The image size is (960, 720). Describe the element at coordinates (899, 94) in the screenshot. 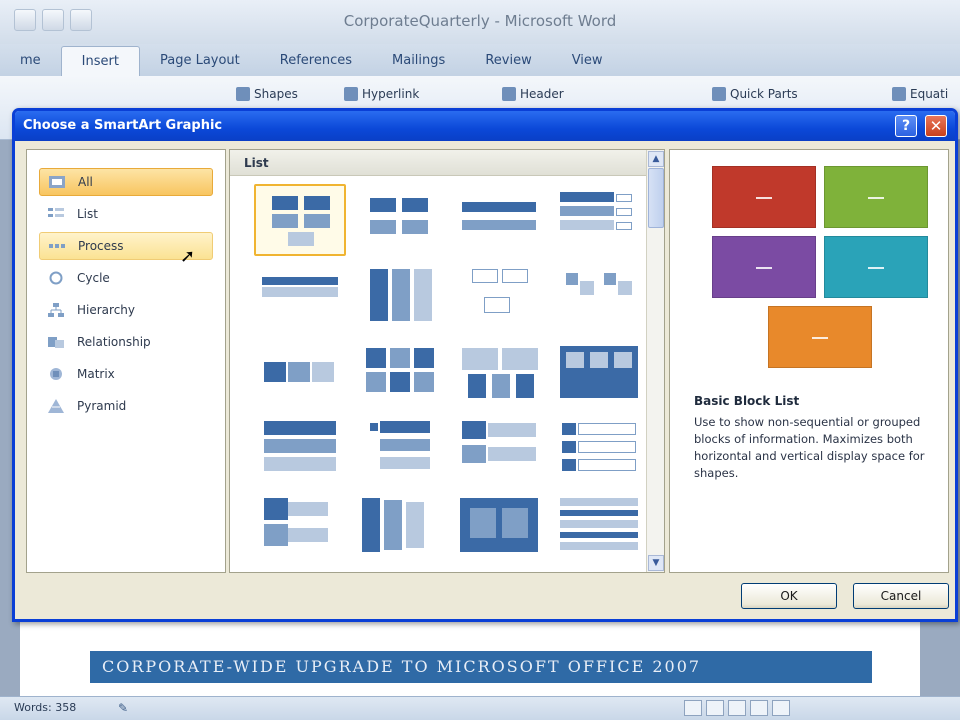

I see `equation-icon` at that location.